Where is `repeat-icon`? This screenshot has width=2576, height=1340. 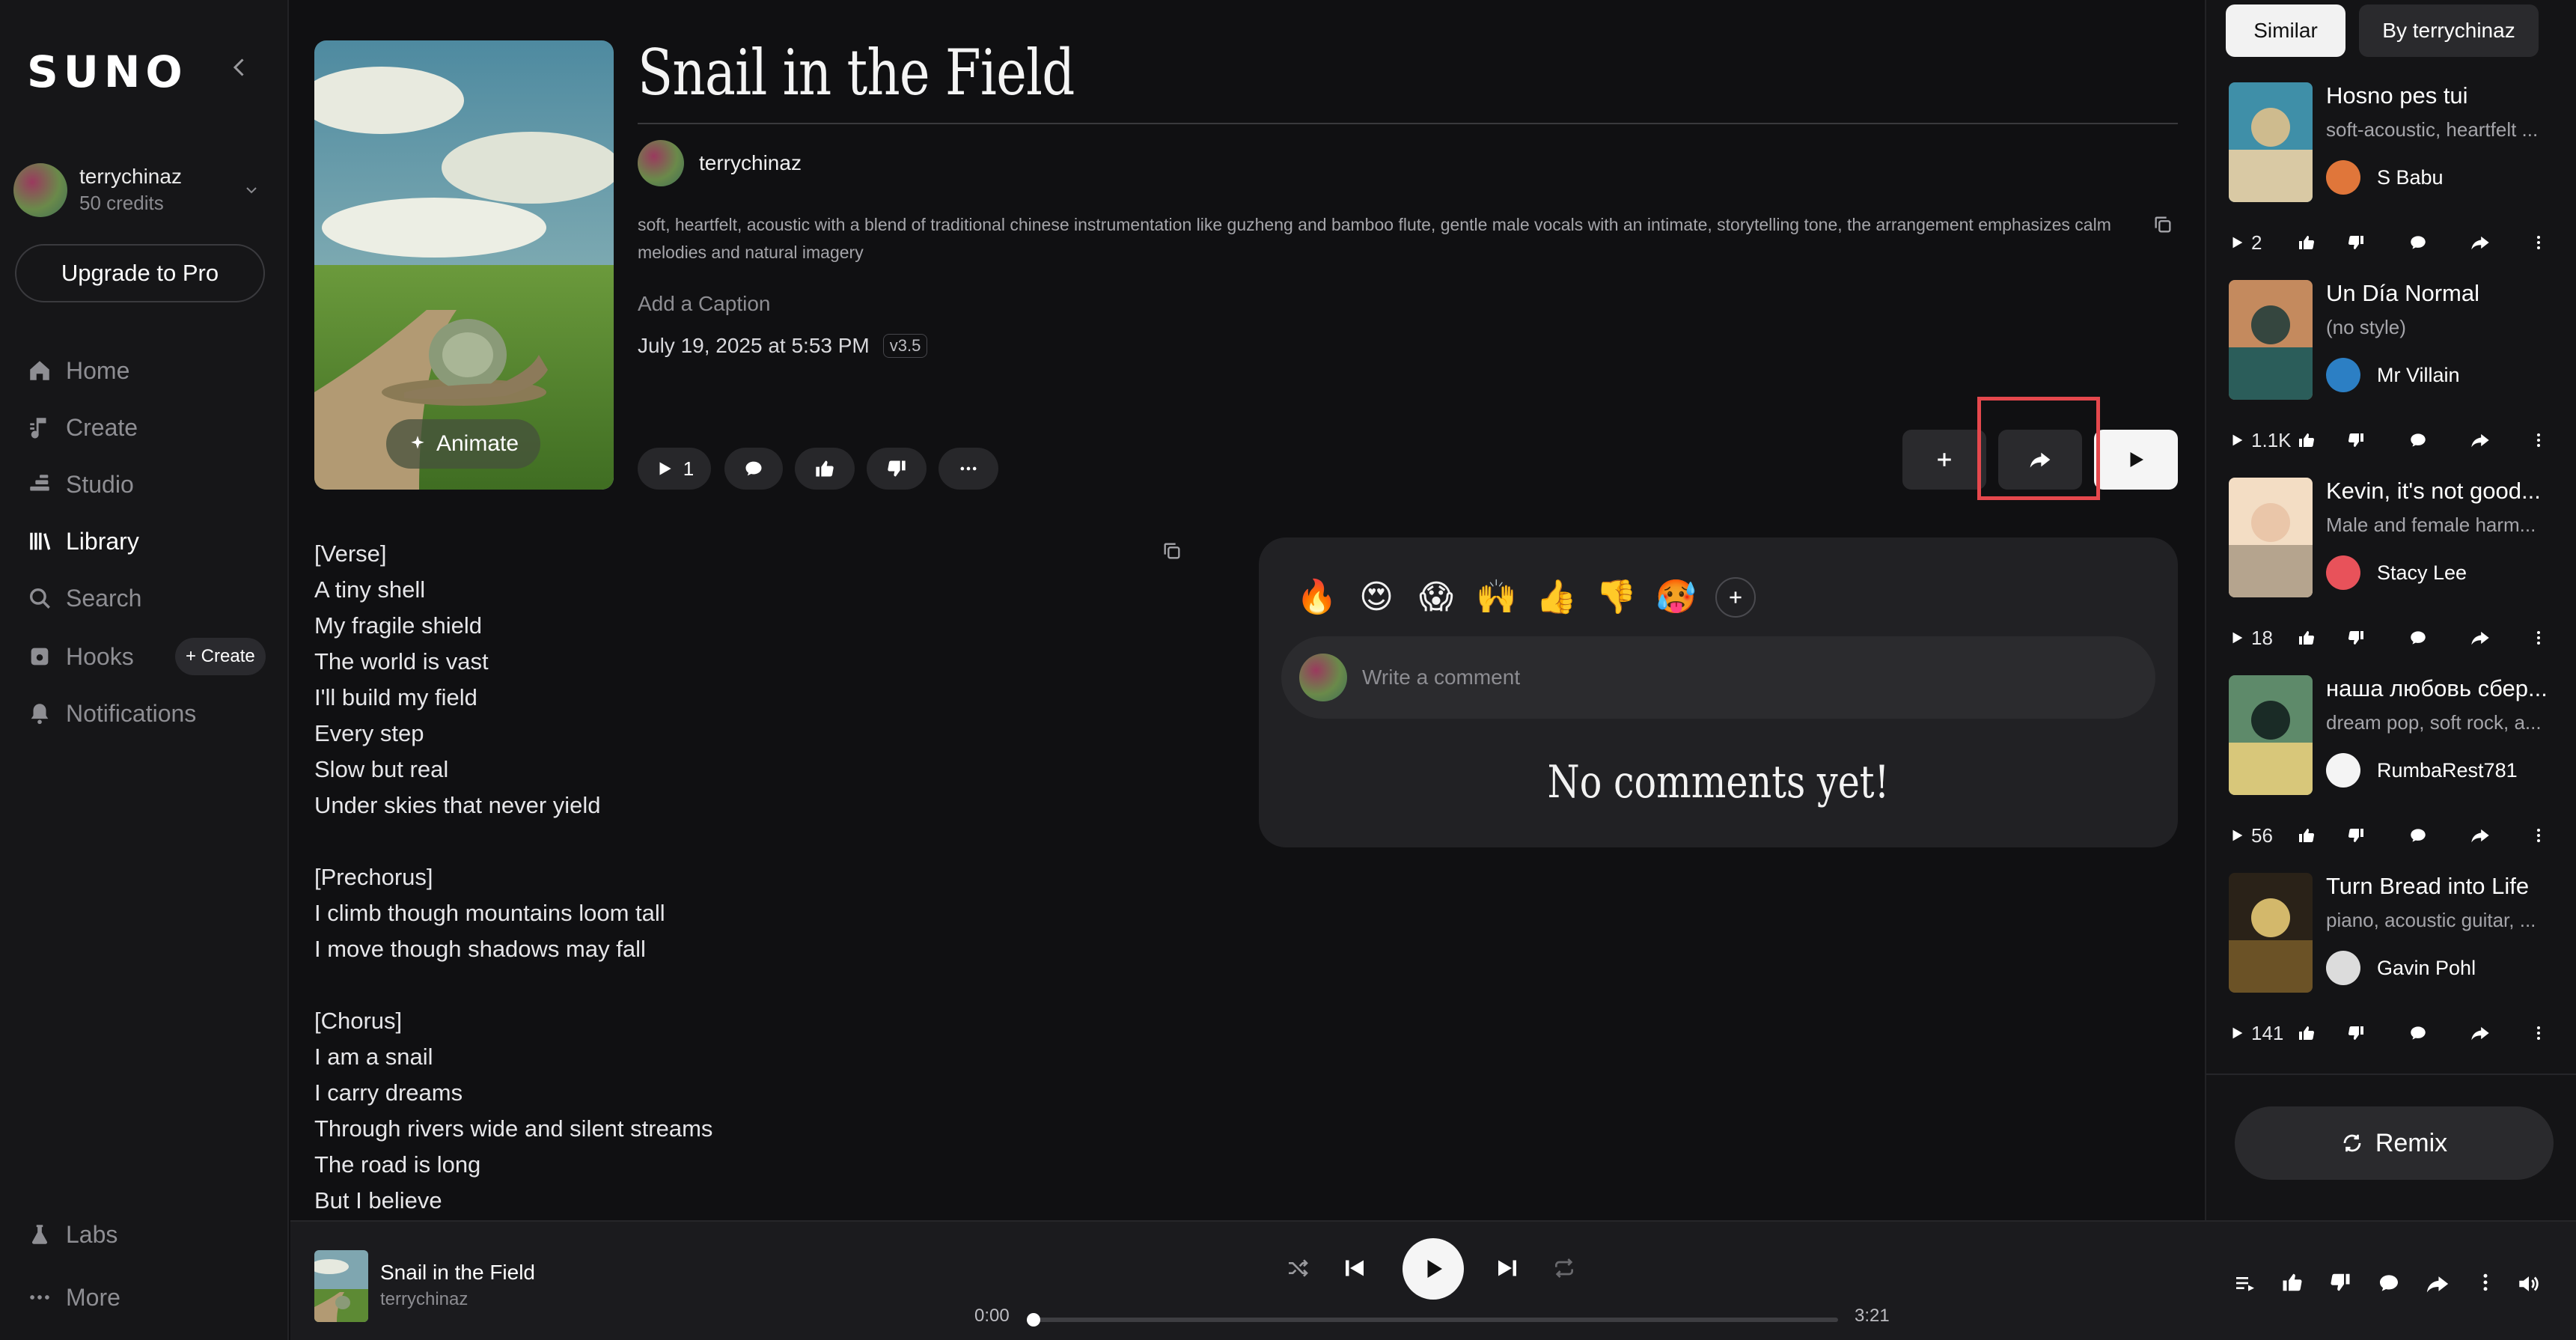 repeat-icon is located at coordinates (1564, 1268).